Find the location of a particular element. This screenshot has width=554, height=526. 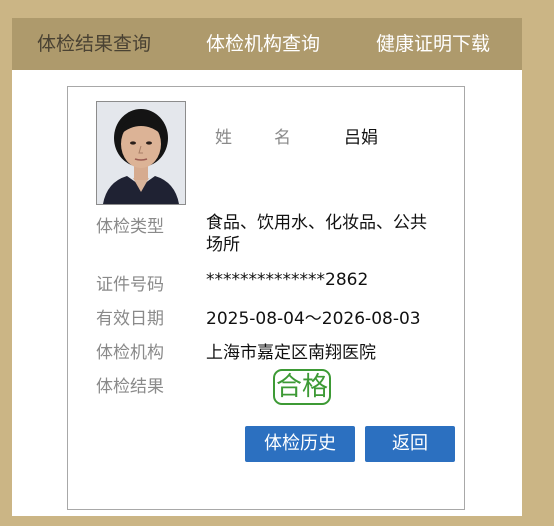

person-photo-icon is located at coordinates (141, 153).